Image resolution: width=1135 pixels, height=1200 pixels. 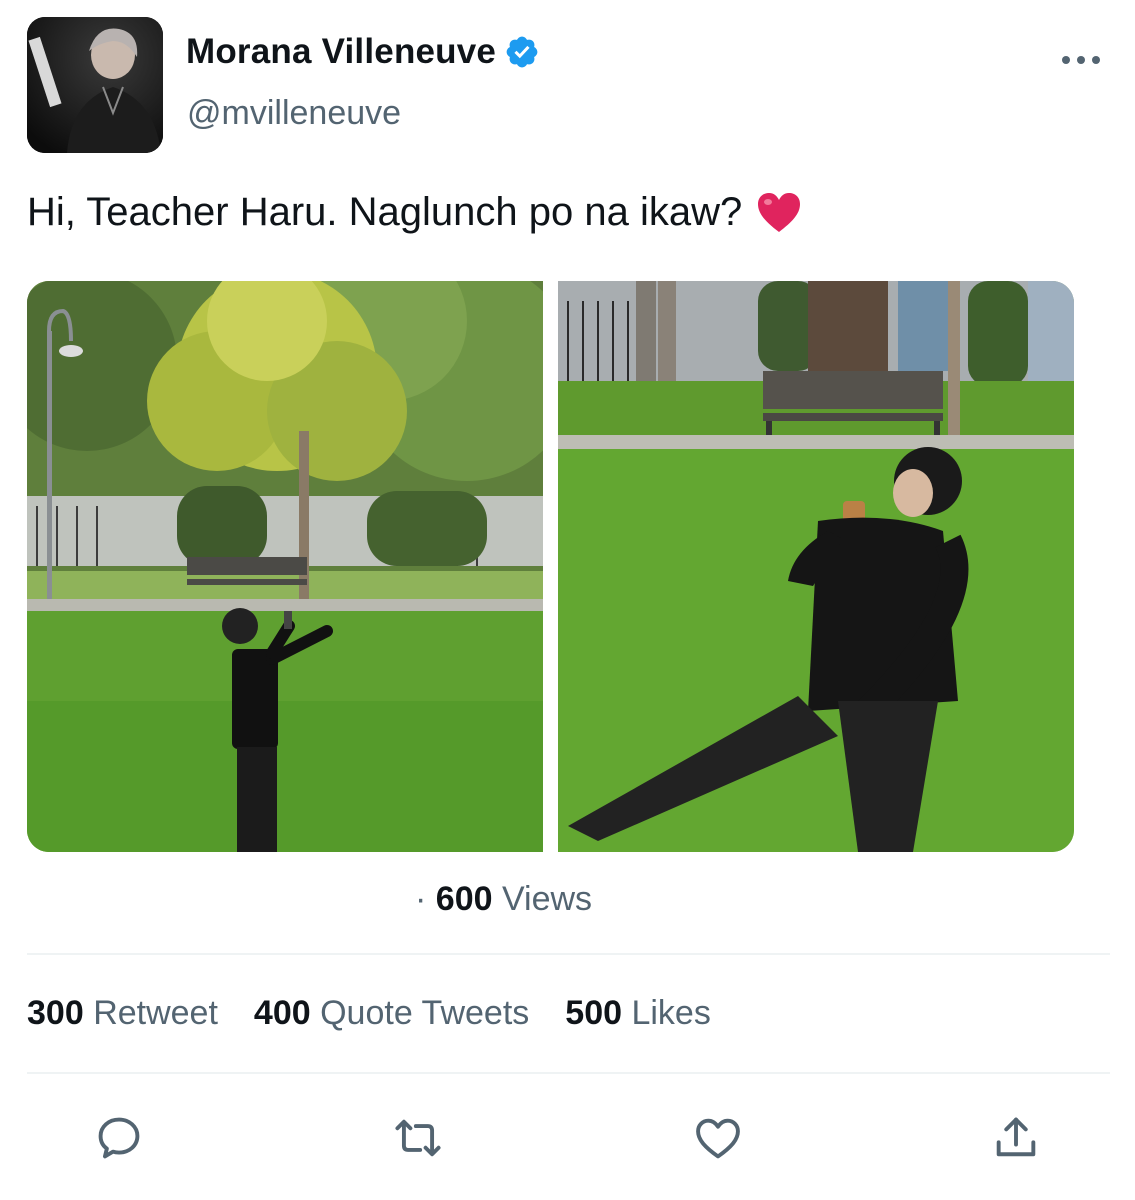 I want to click on views-count: 600, so click(x=464, y=899).